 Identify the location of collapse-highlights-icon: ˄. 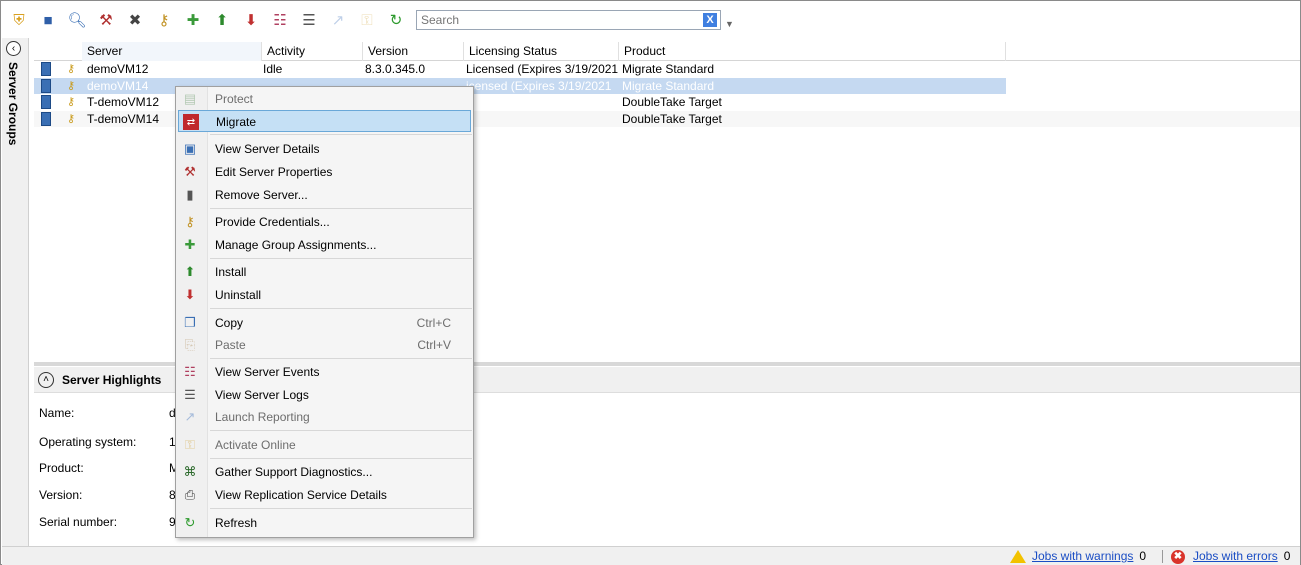
(46, 379).